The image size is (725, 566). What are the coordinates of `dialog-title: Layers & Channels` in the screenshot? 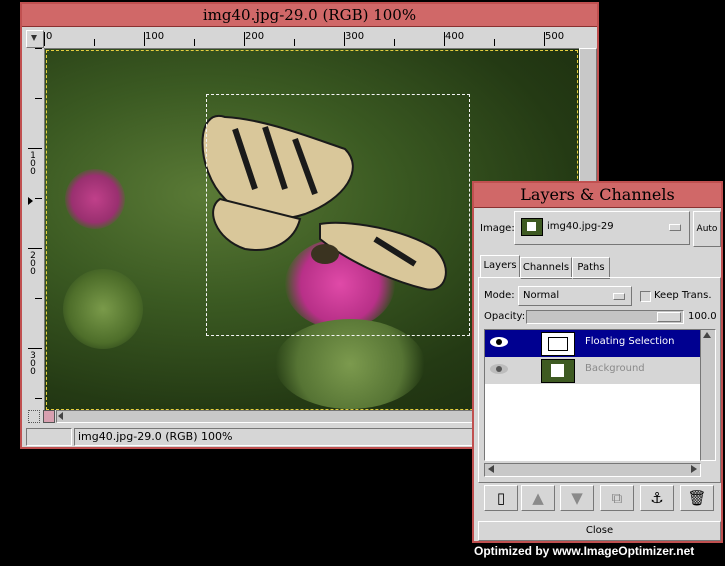 It's located at (597, 195).